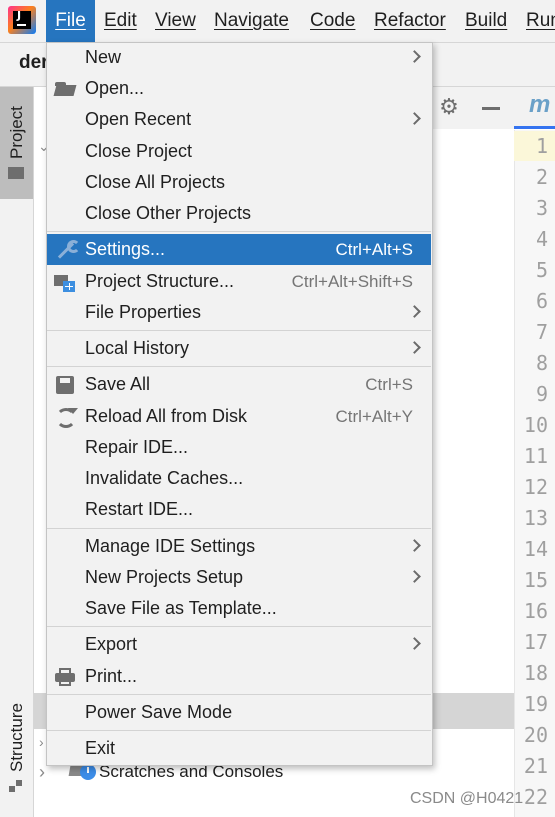 This screenshot has height=817, width=555. Describe the element at coordinates (239, 182) in the screenshot. I see `menu-item-close-all-projects: Close All Projects` at that location.